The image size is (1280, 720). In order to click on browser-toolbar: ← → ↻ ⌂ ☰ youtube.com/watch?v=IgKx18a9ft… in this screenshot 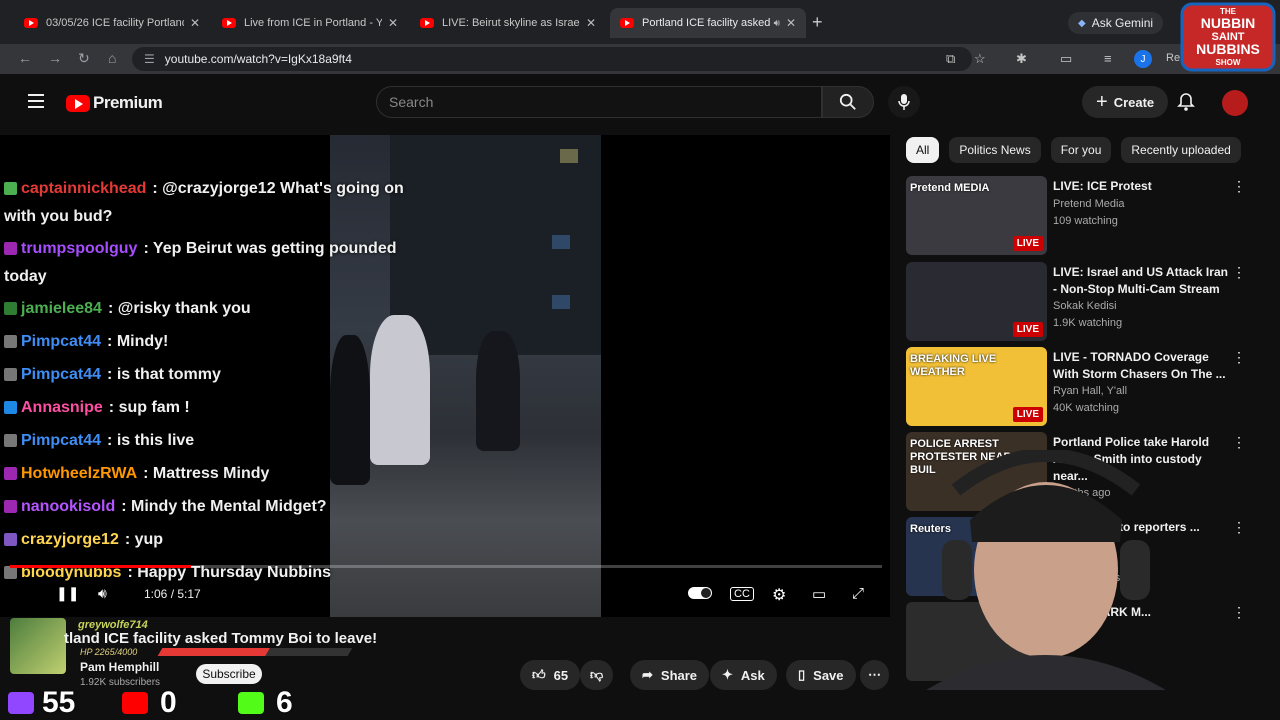, I will do `click(640, 59)`.